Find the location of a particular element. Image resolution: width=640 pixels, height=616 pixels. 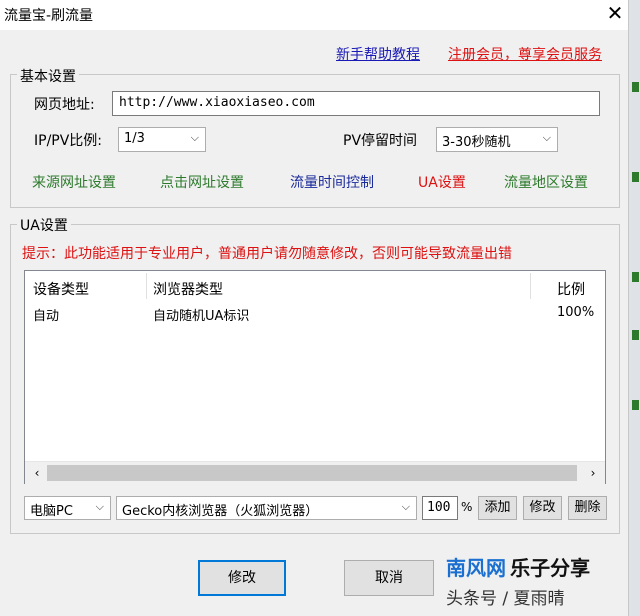

edit-row-button: 修改 is located at coordinates (542, 508).